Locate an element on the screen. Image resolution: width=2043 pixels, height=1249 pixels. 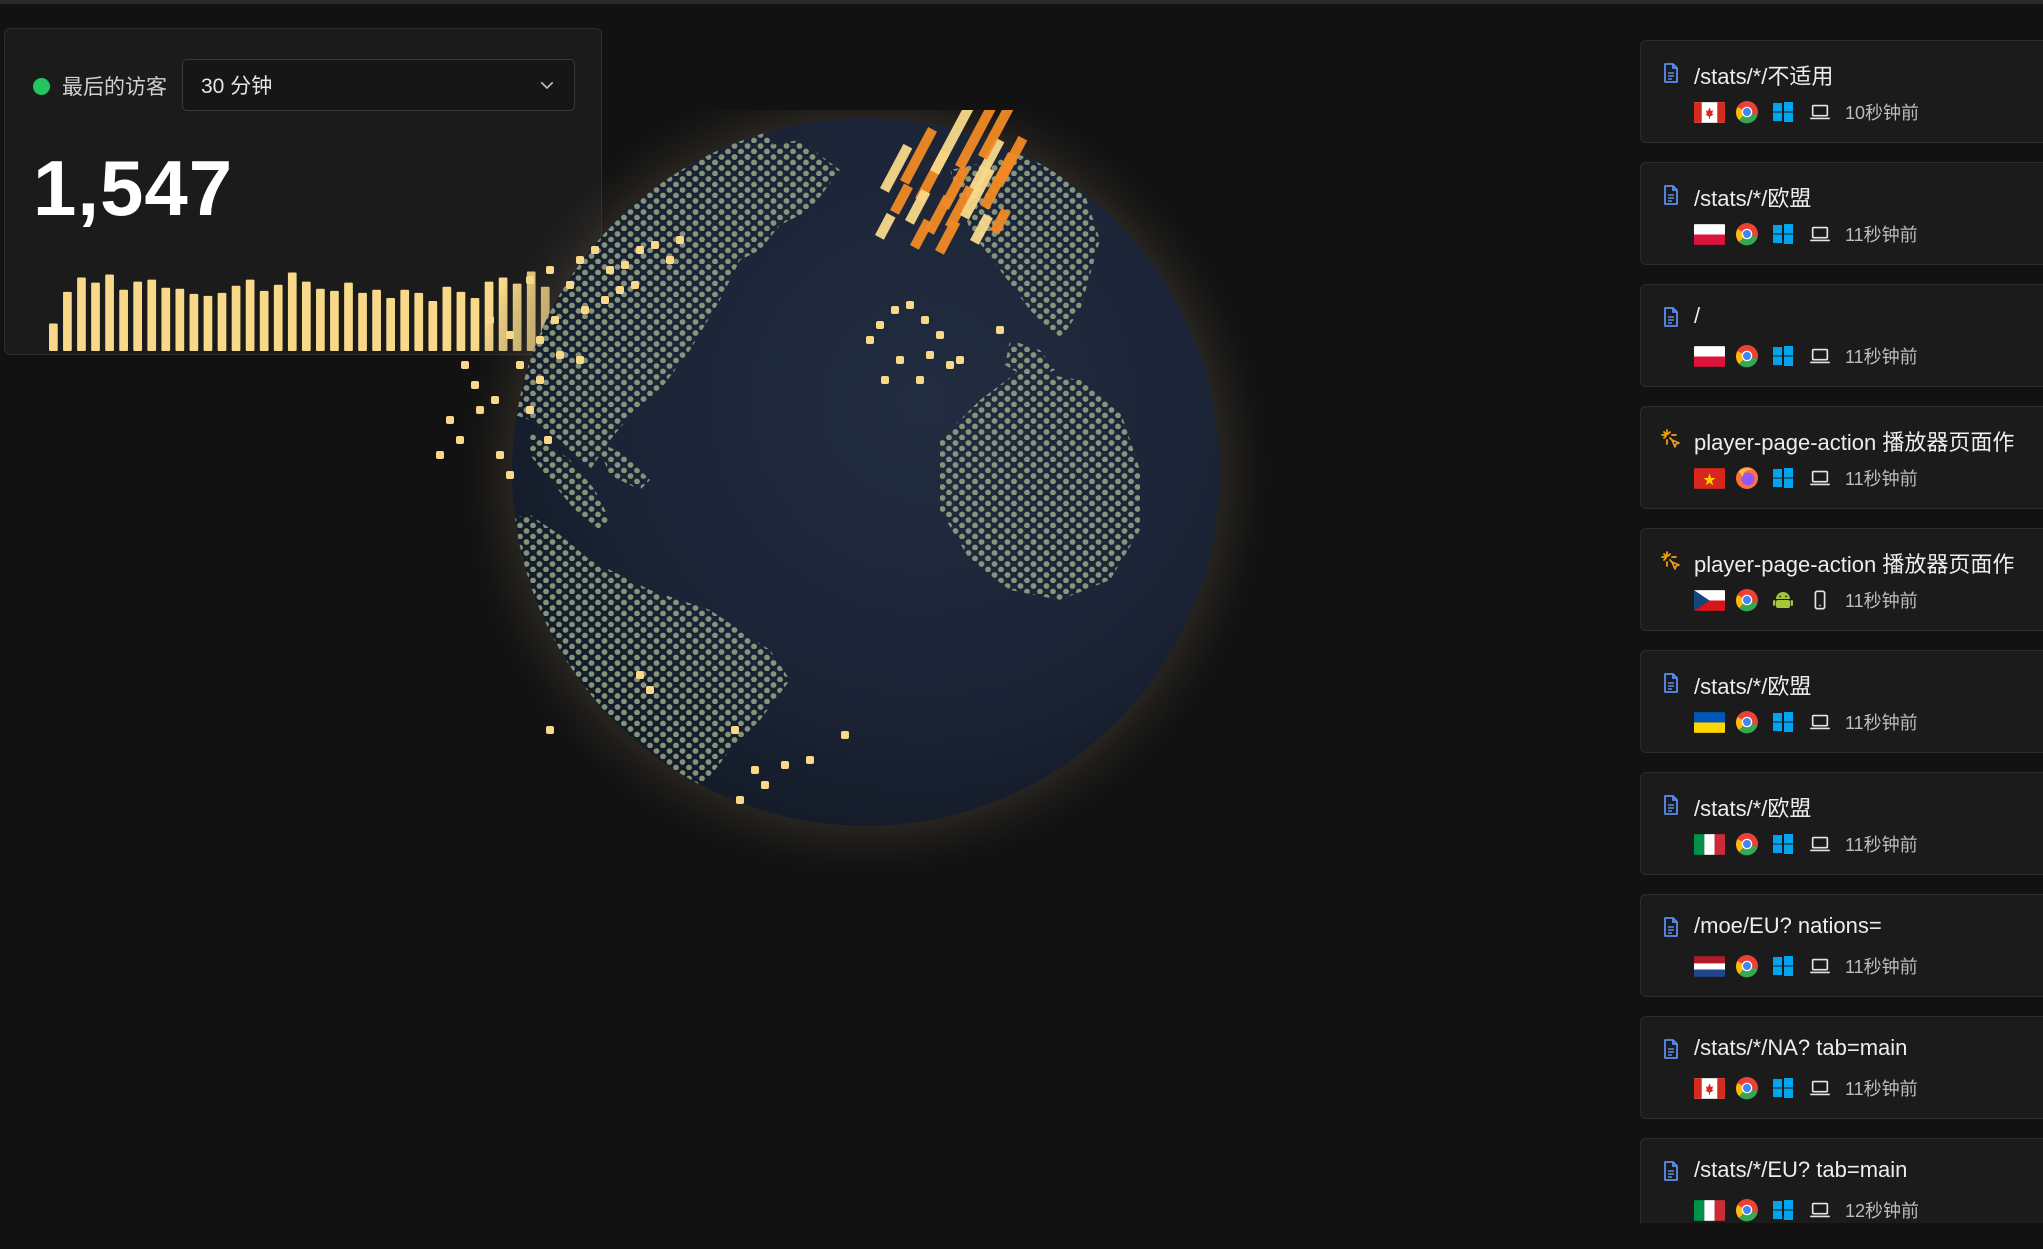
last-visitors-label: 最后的访客 is located at coordinates (114, 87).